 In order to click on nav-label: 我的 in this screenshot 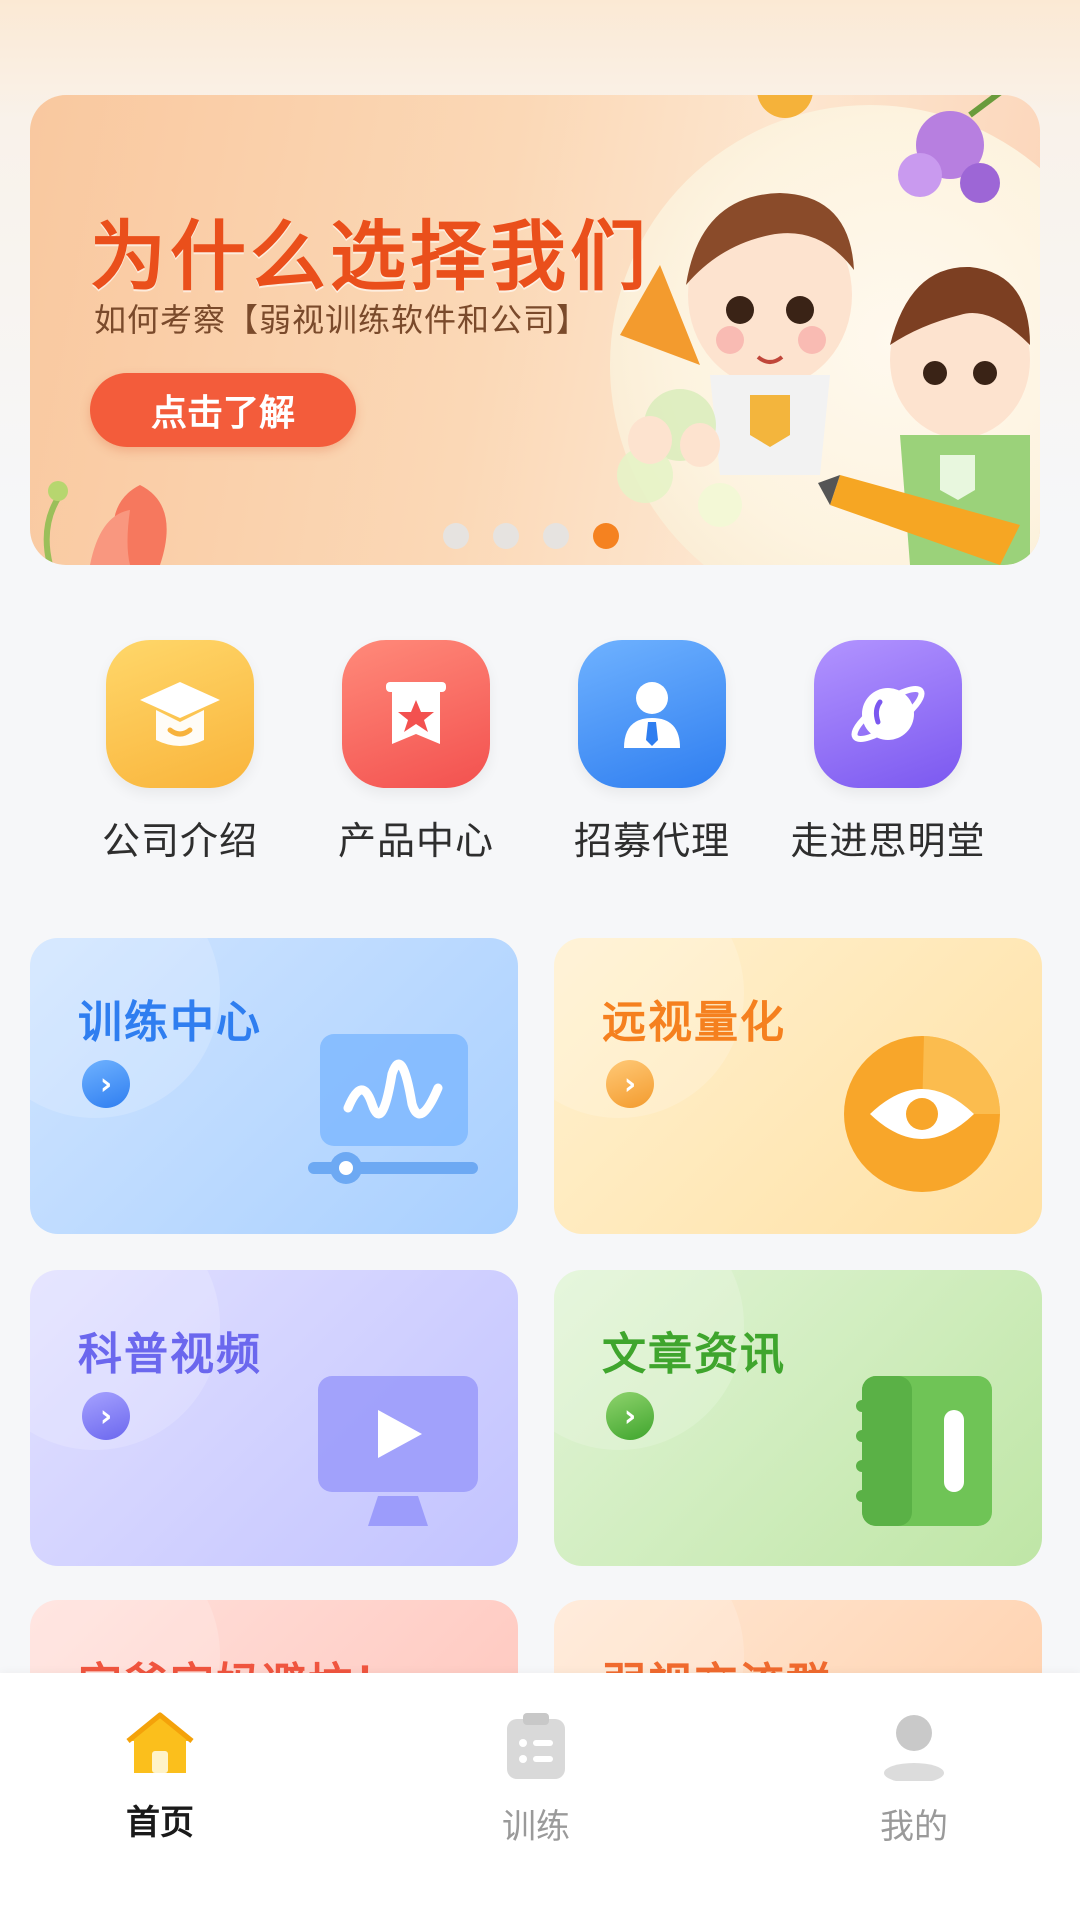, I will do `click(914, 1827)`.